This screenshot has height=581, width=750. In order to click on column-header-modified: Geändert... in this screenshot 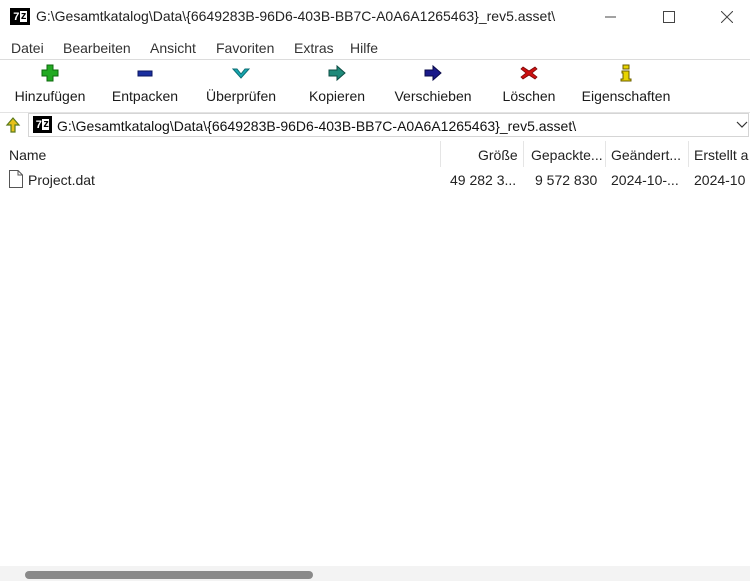, I will do `click(646, 155)`.